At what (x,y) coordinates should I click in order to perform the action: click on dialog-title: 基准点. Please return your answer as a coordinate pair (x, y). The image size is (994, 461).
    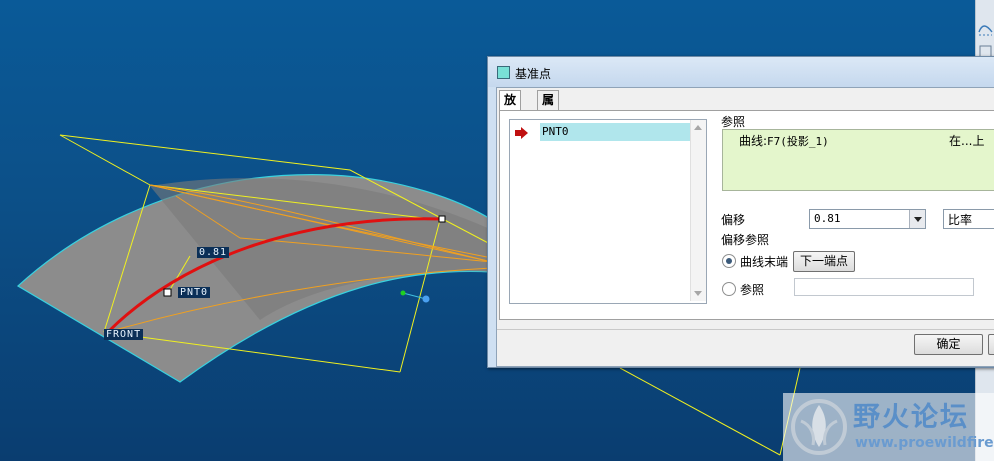
    Looking at the image, I should click on (533, 74).